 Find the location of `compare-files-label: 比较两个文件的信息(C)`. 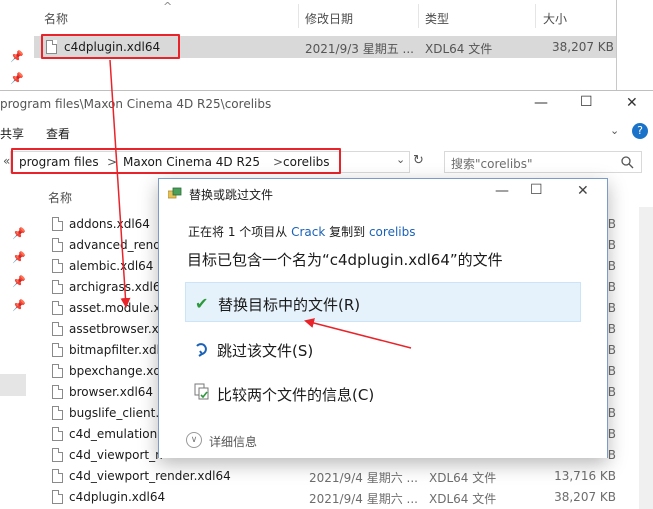

compare-files-label: 比较两个文件的信息(C) is located at coordinates (296, 395).